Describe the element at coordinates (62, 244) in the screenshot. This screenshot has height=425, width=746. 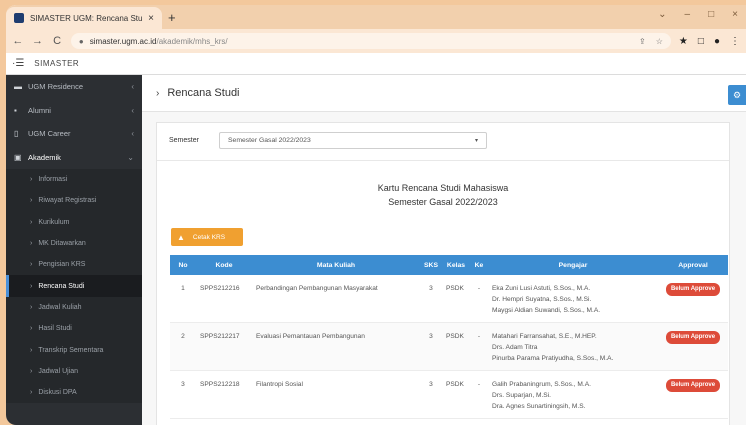
I see `sidebar-sub-label: MK Ditawarkan` at that location.